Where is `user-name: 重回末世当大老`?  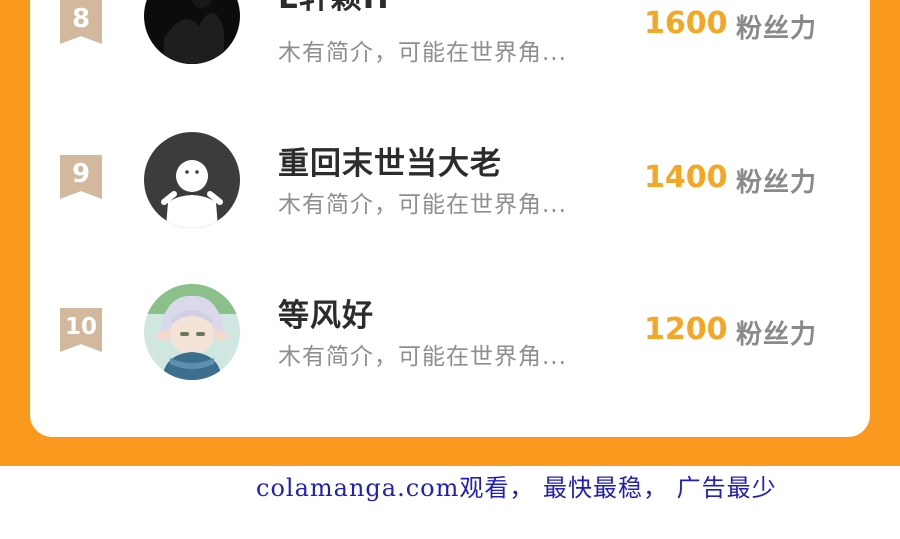
user-name: 重回末世当大老 is located at coordinates (390, 160).